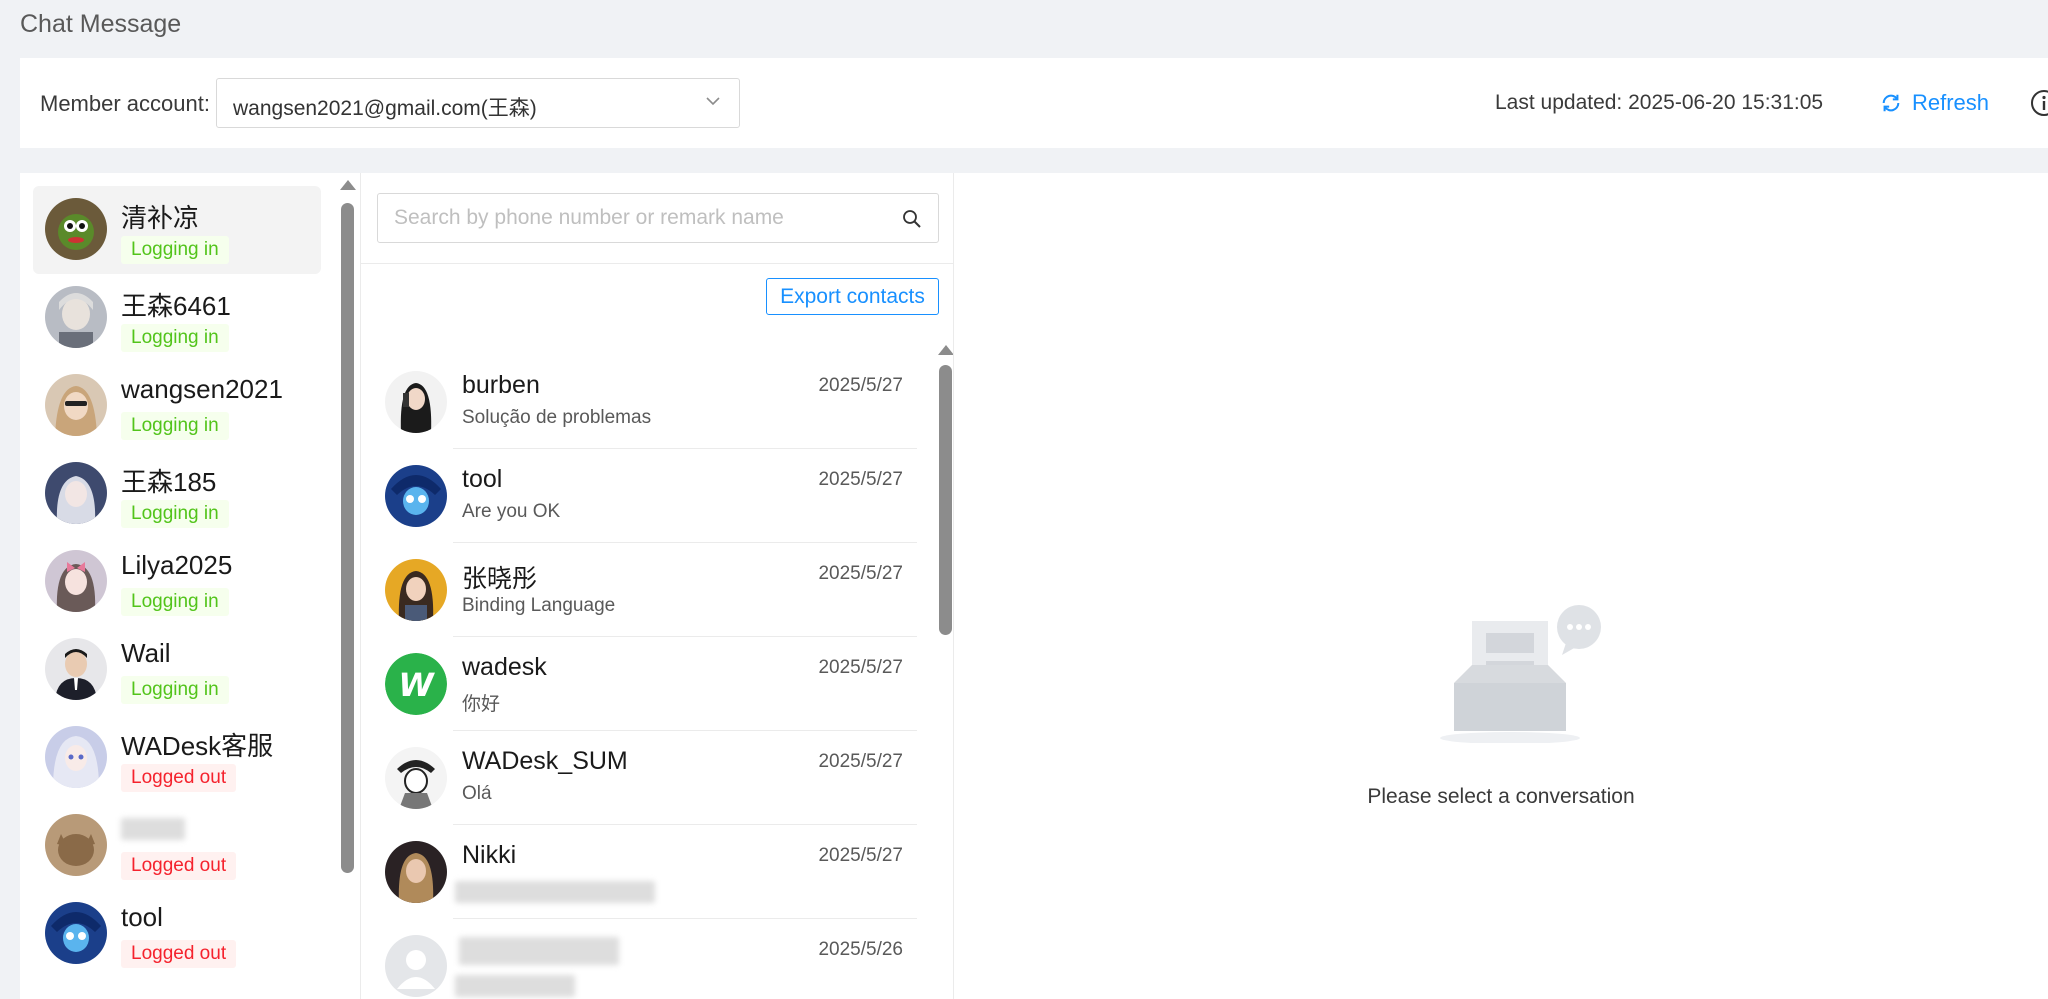 This screenshot has width=2048, height=999. I want to click on search-input, so click(644, 218).